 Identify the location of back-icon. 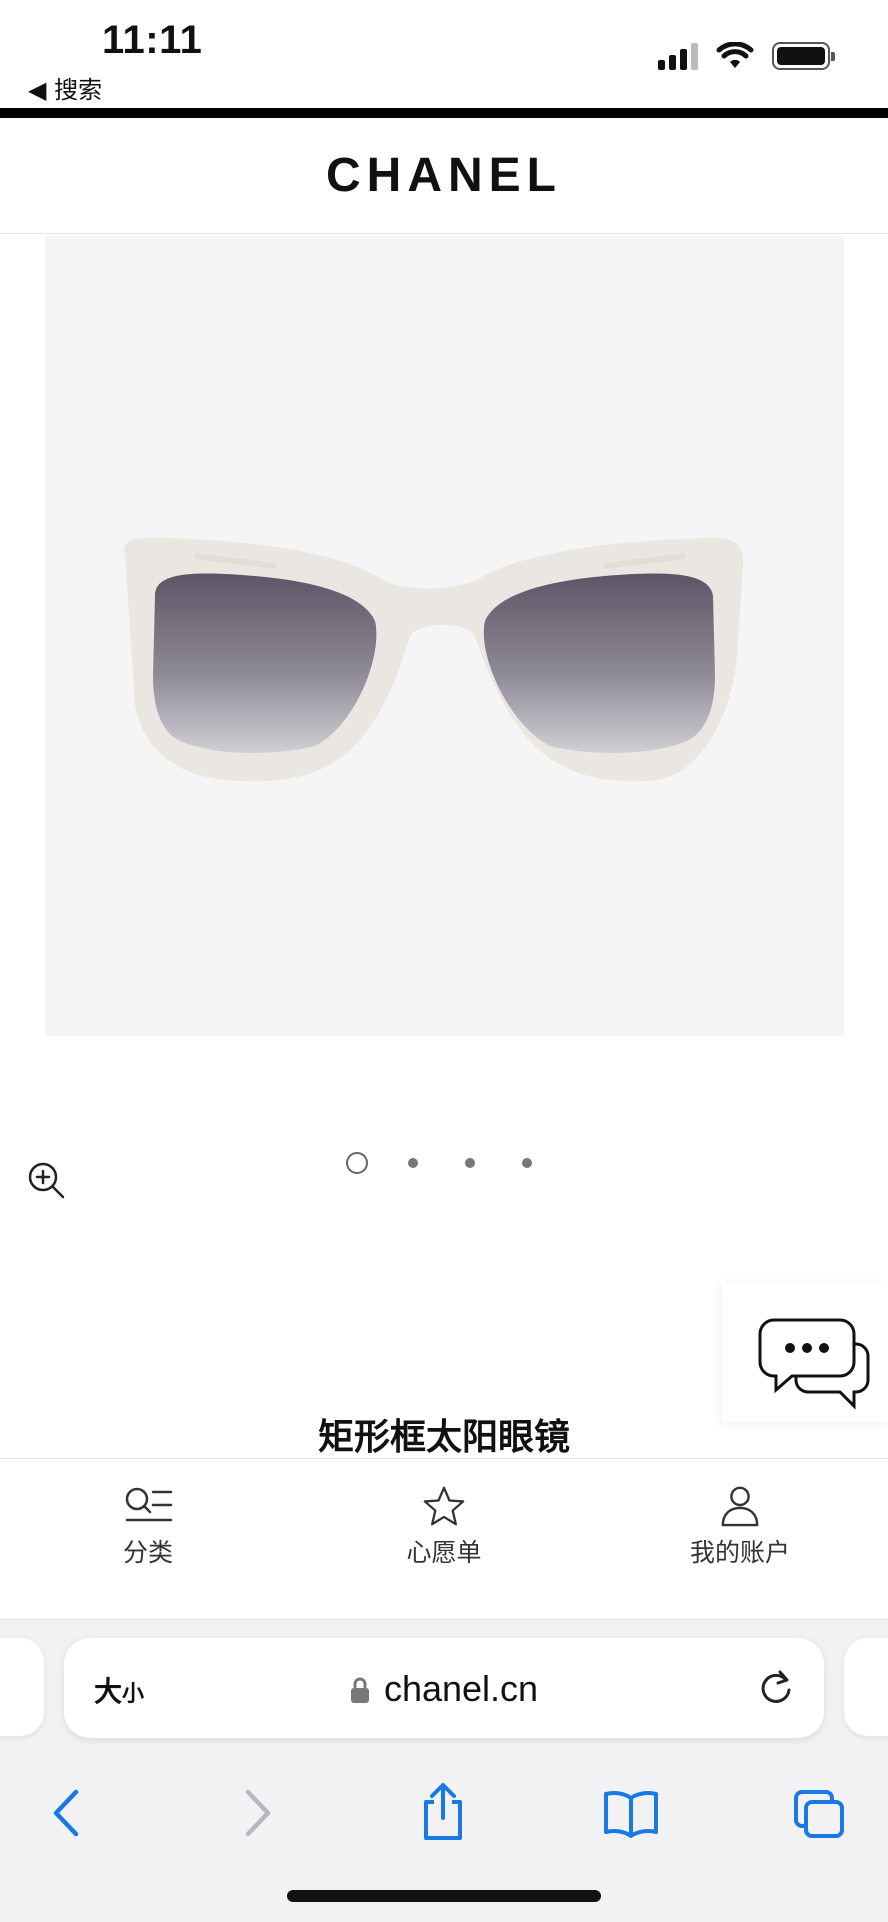
(66, 1813).